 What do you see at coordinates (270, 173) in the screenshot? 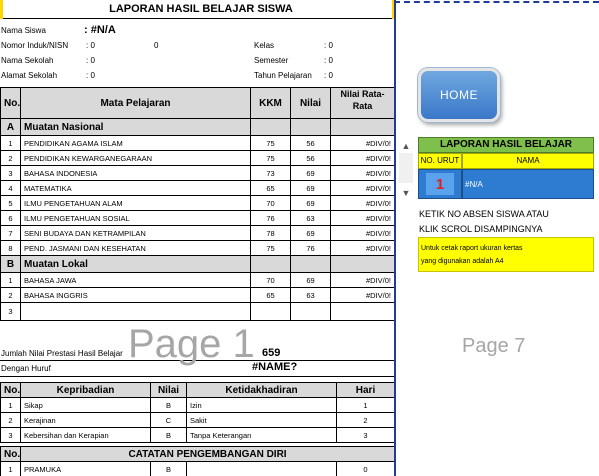
I see `cell-kkm: 73` at bounding box center [270, 173].